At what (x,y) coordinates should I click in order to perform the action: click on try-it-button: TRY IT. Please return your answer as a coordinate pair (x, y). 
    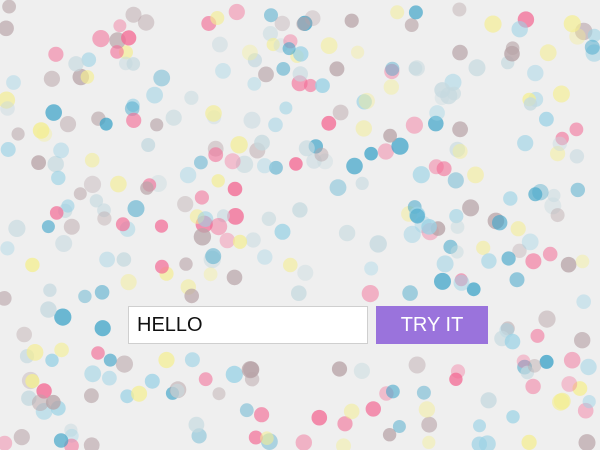
    Looking at the image, I should click on (432, 325).